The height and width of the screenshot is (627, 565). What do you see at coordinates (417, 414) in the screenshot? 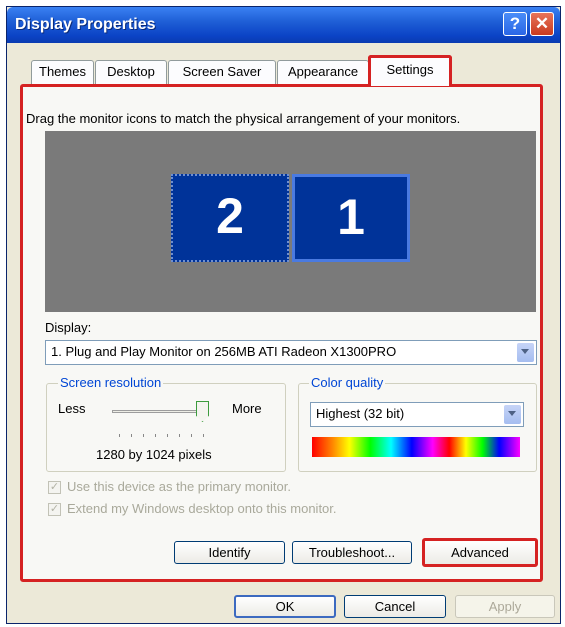
I see `color-quality-select: Highest (32 bit)` at bounding box center [417, 414].